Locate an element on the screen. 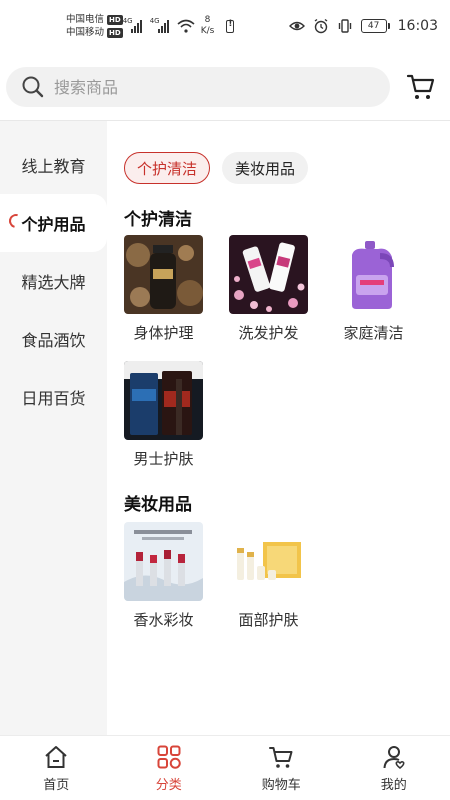 The image size is (450, 800). face-care-set-image is located at coordinates (268, 561).